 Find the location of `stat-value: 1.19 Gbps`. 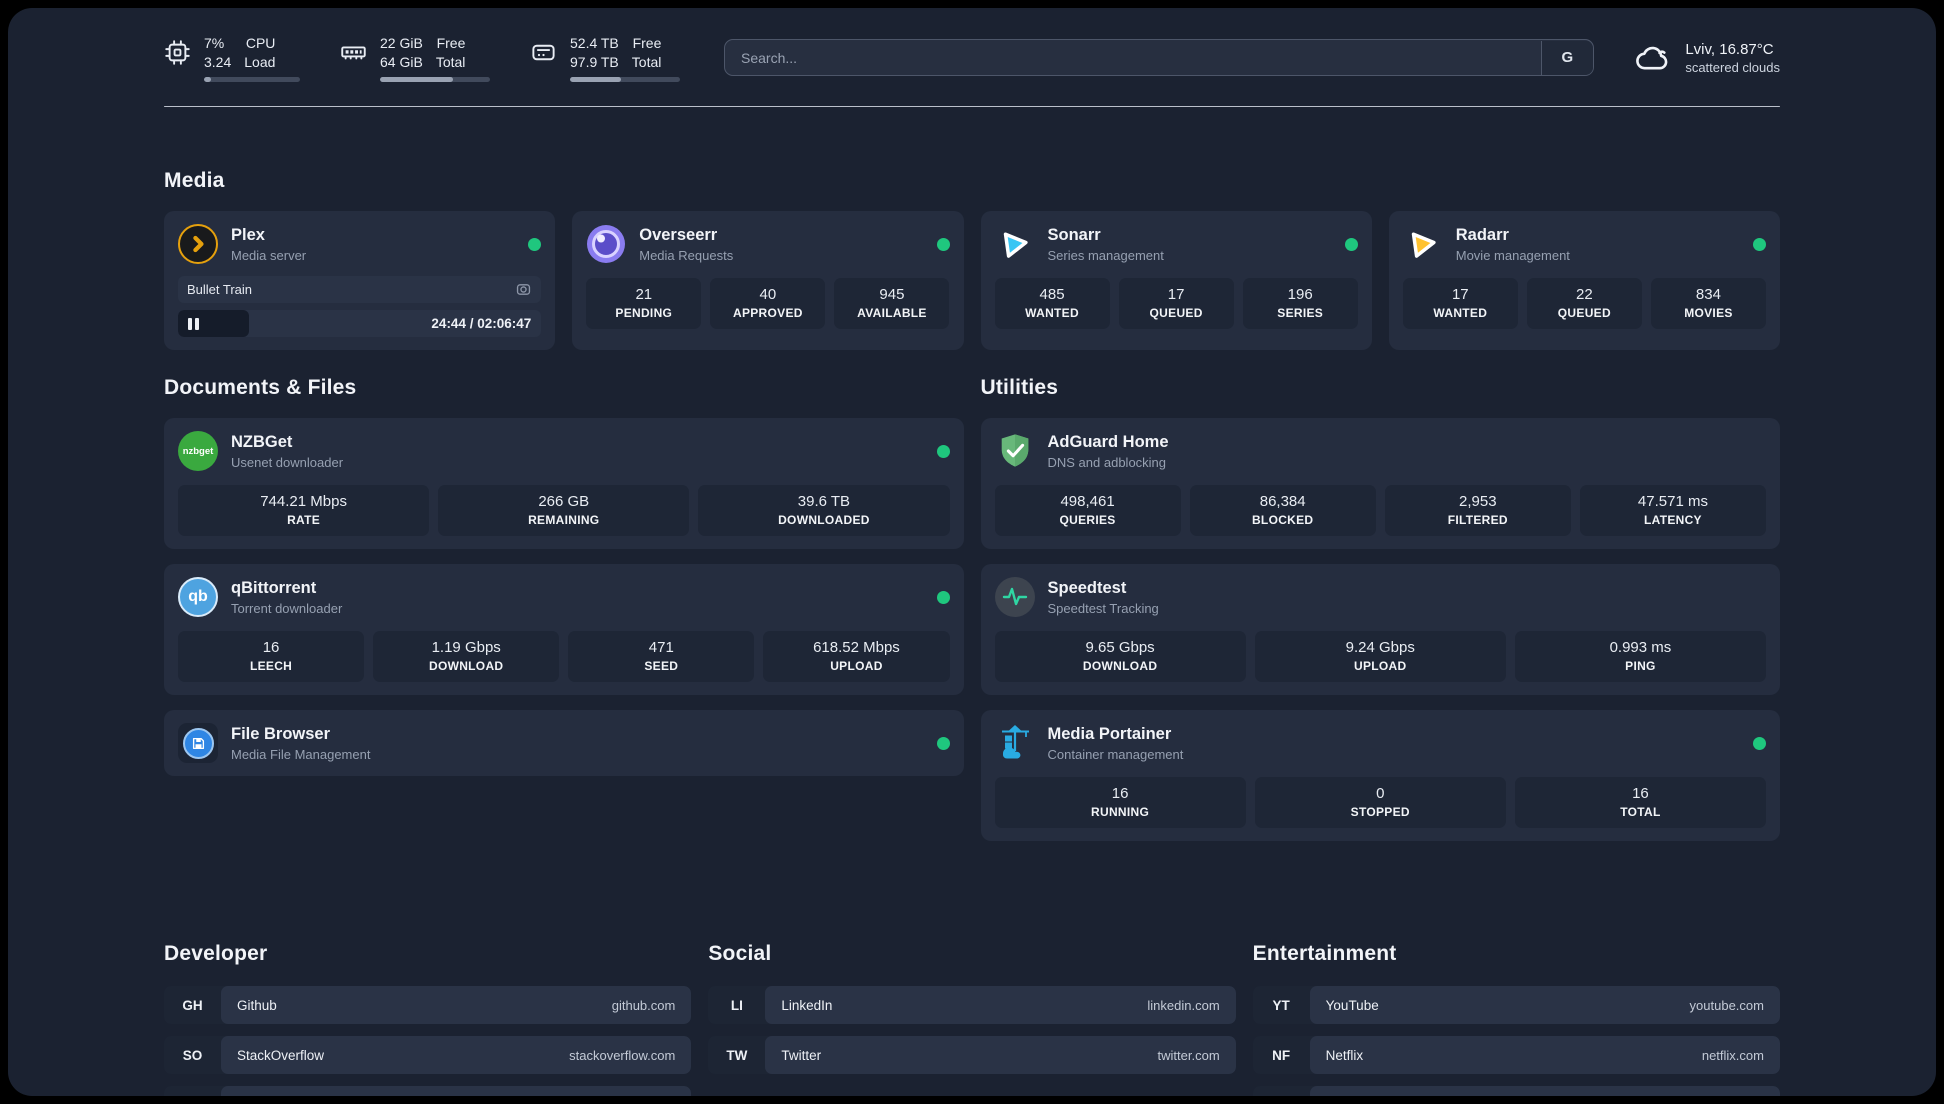

stat-value: 1.19 Gbps is located at coordinates (466, 648).